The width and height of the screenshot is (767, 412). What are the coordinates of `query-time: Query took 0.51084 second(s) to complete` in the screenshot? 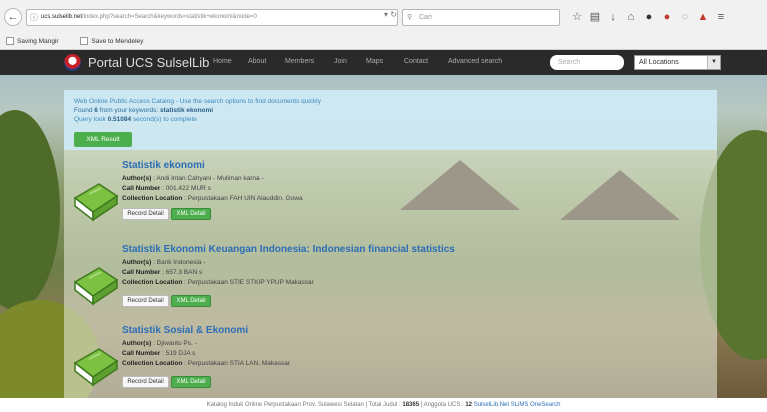 It's located at (135, 119).